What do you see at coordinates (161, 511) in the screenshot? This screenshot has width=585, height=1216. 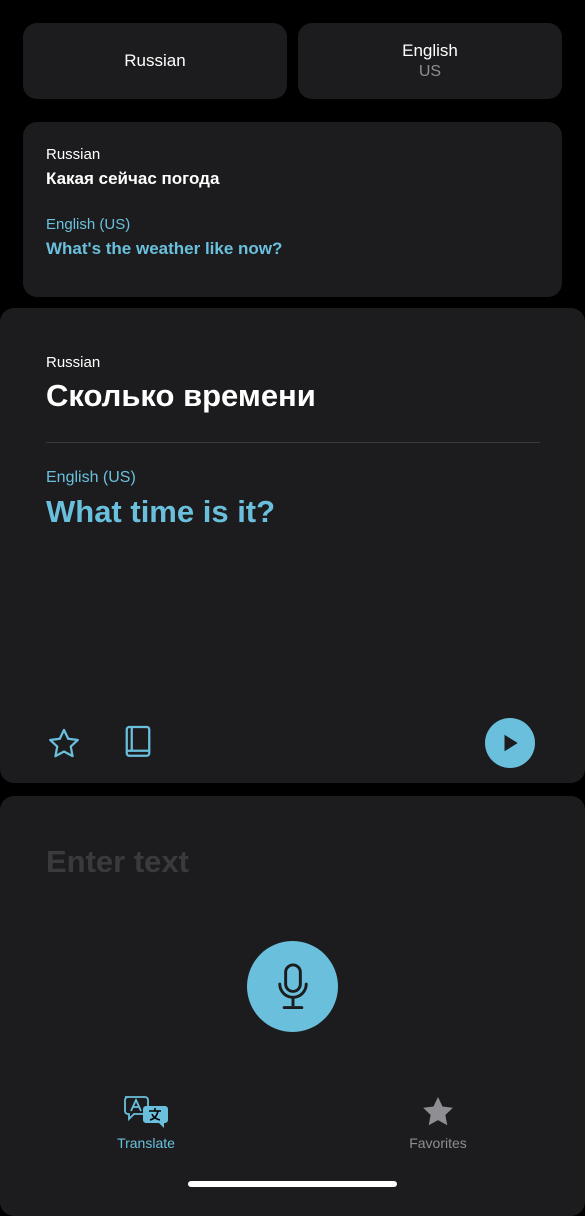 I see `current-target-text: What time is it?` at bounding box center [161, 511].